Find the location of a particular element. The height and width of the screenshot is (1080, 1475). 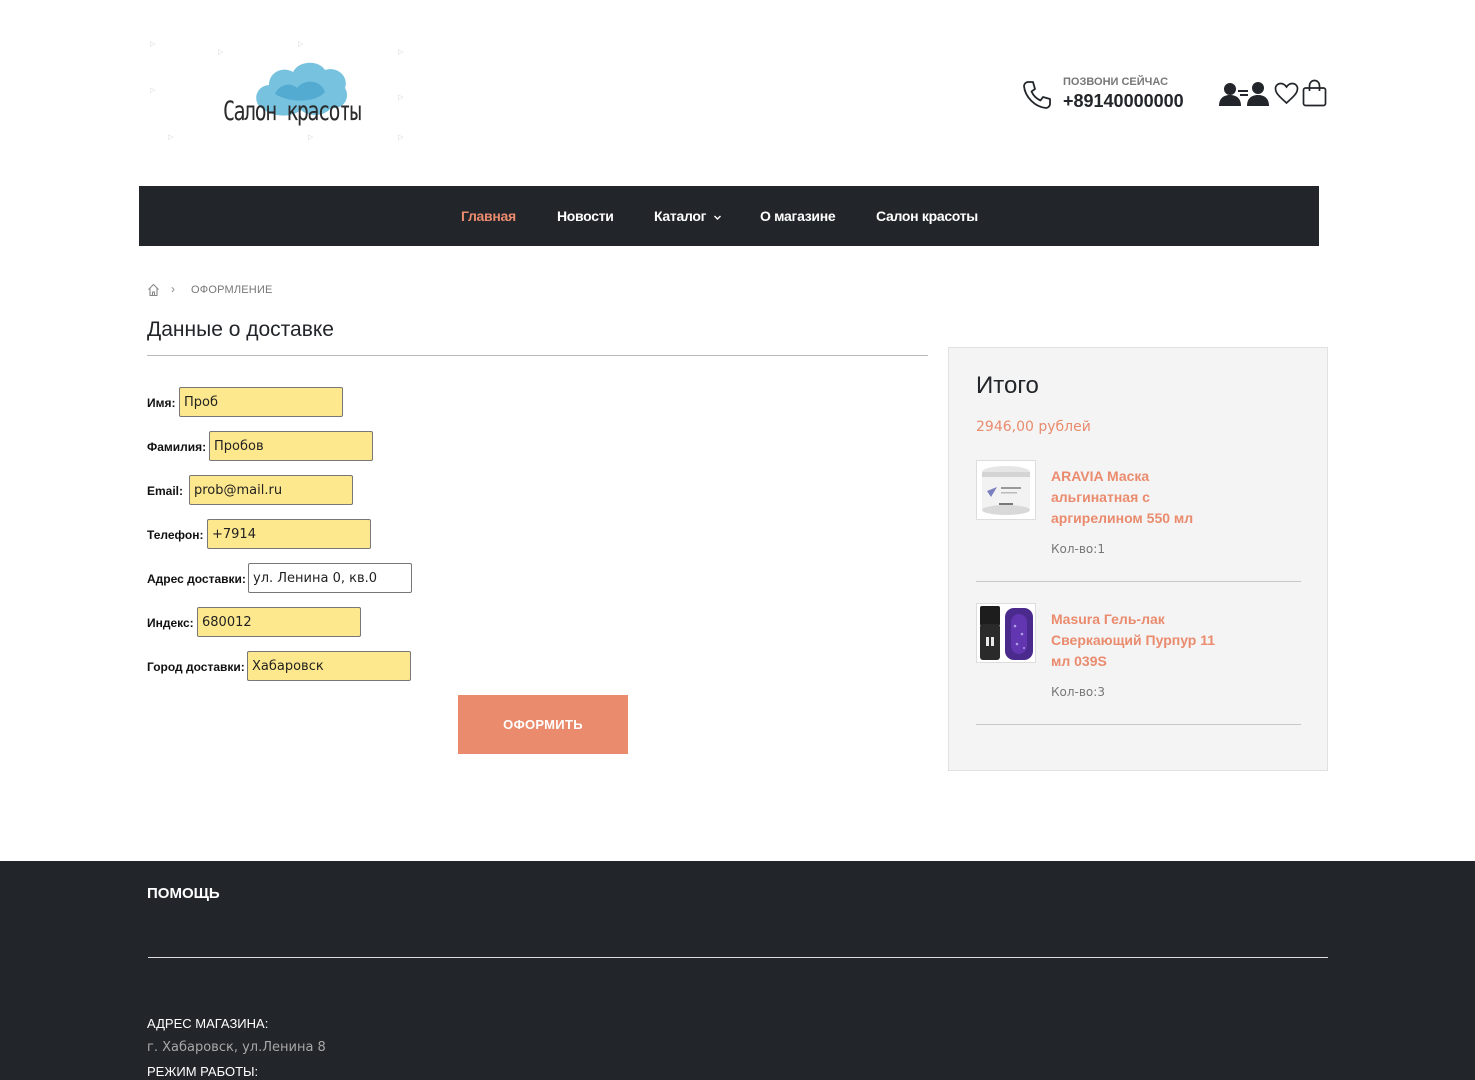

phone-input is located at coordinates (289, 534).